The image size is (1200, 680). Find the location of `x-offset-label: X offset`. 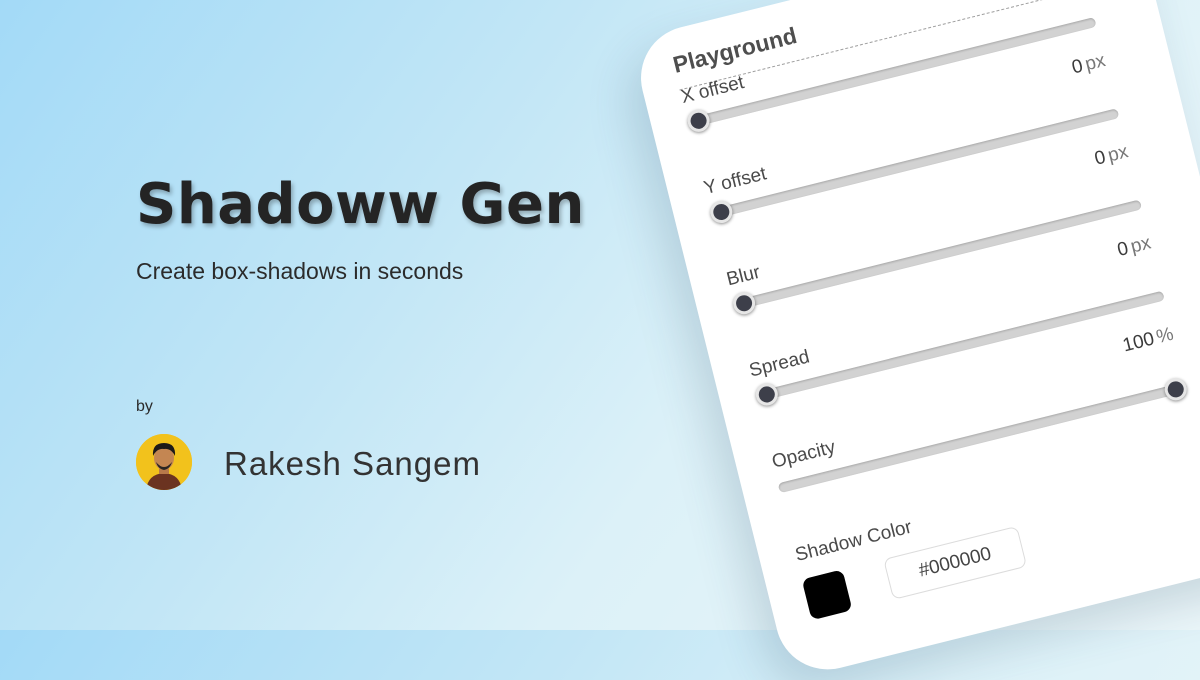

x-offset-label: X offset is located at coordinates (712, 90).